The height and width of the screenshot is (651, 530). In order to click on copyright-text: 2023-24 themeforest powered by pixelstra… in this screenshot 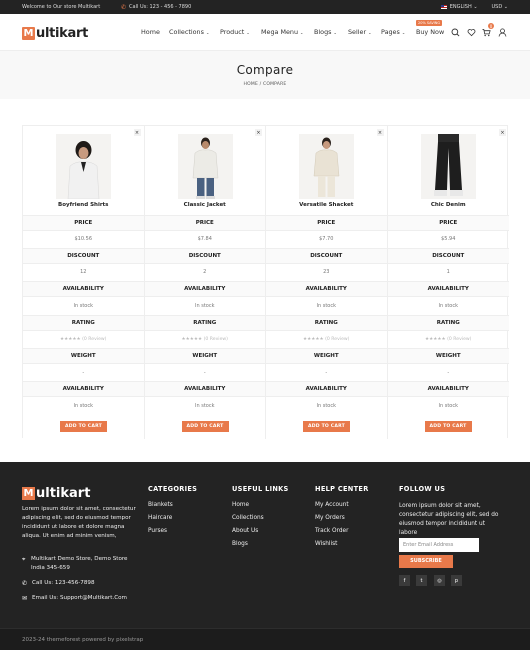, I will do `click(83, 640)`.